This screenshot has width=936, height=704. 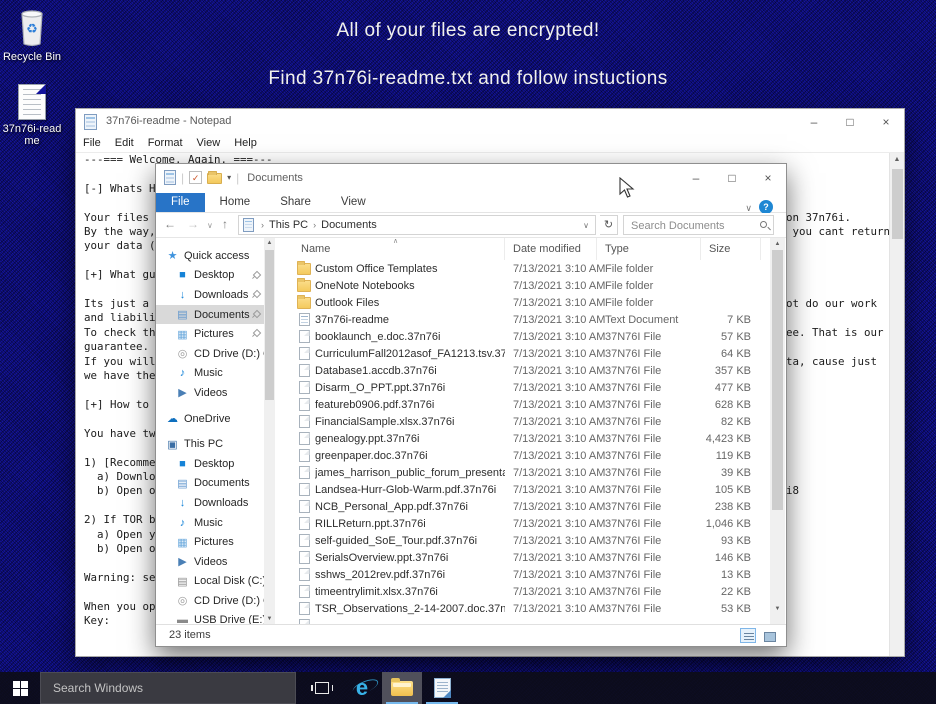 What do you see at coordinates (471, 178) in the screenshot?
I see `explorer-titlebar: | ✓ ▾ | Documents – □ ×` at bounding box center [471, 178].